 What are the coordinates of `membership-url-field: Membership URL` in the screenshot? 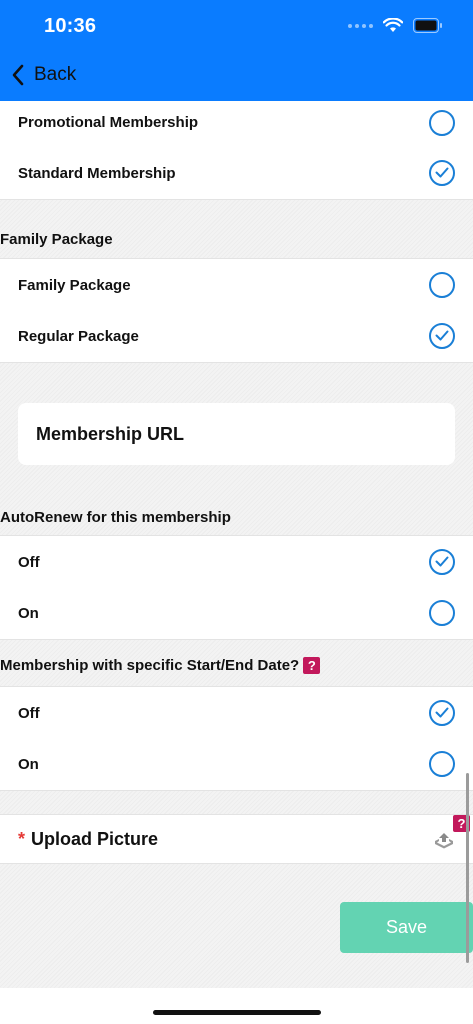 It's located at (236, 434).